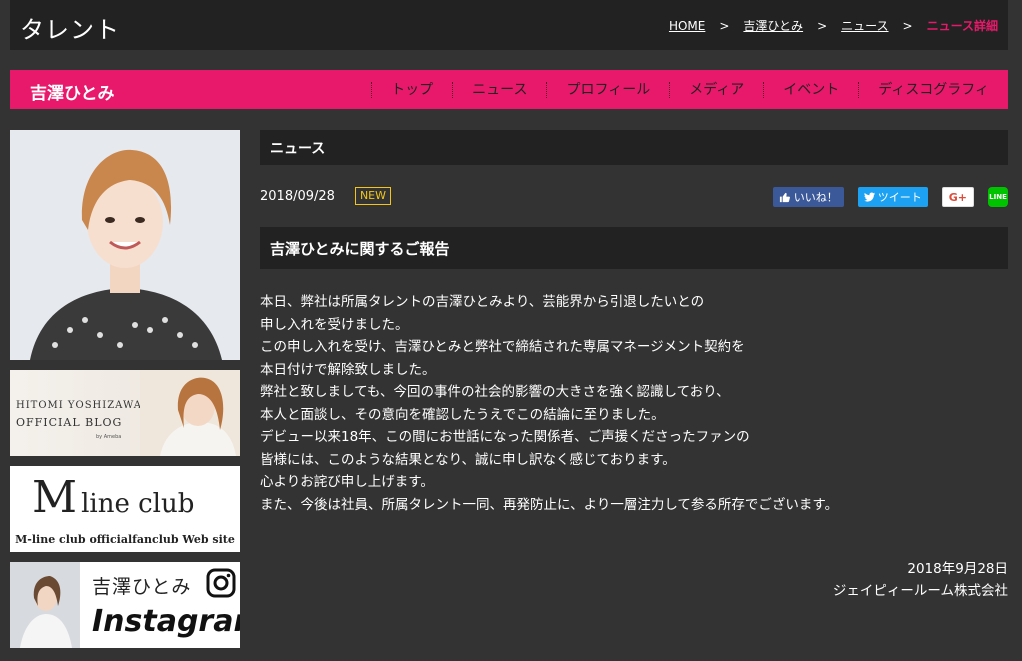  Describe the element at coordinates (462, 414) in the screenshot. I see `article-body-line: 本人と面談し、その意向を確認したうえでこの結論に至りました。` at that location.